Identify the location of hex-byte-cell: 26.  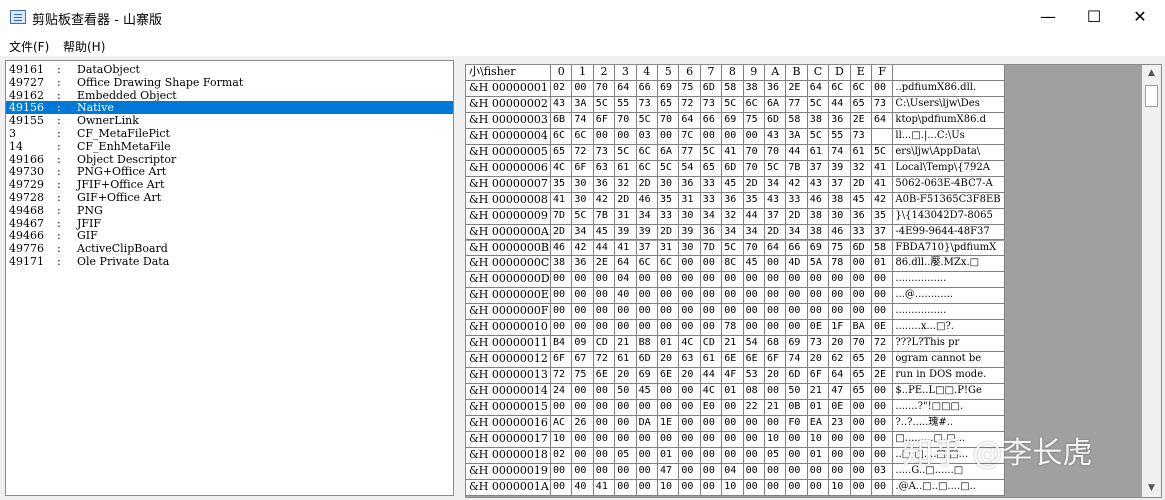
(583, 423).